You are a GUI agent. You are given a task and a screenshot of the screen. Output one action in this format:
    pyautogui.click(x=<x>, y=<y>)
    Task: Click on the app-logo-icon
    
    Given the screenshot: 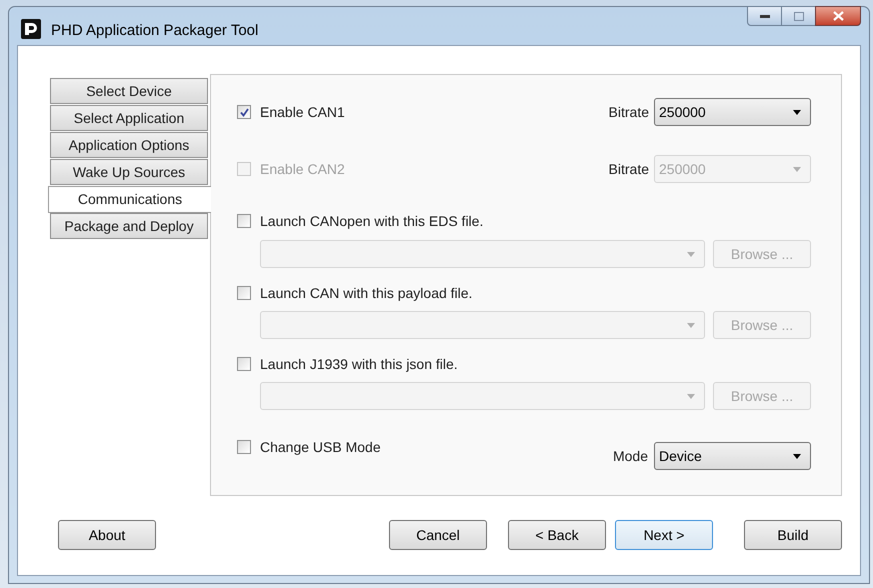 What is the action you would take?
    pyautogui.click(x=31, y=29)
    